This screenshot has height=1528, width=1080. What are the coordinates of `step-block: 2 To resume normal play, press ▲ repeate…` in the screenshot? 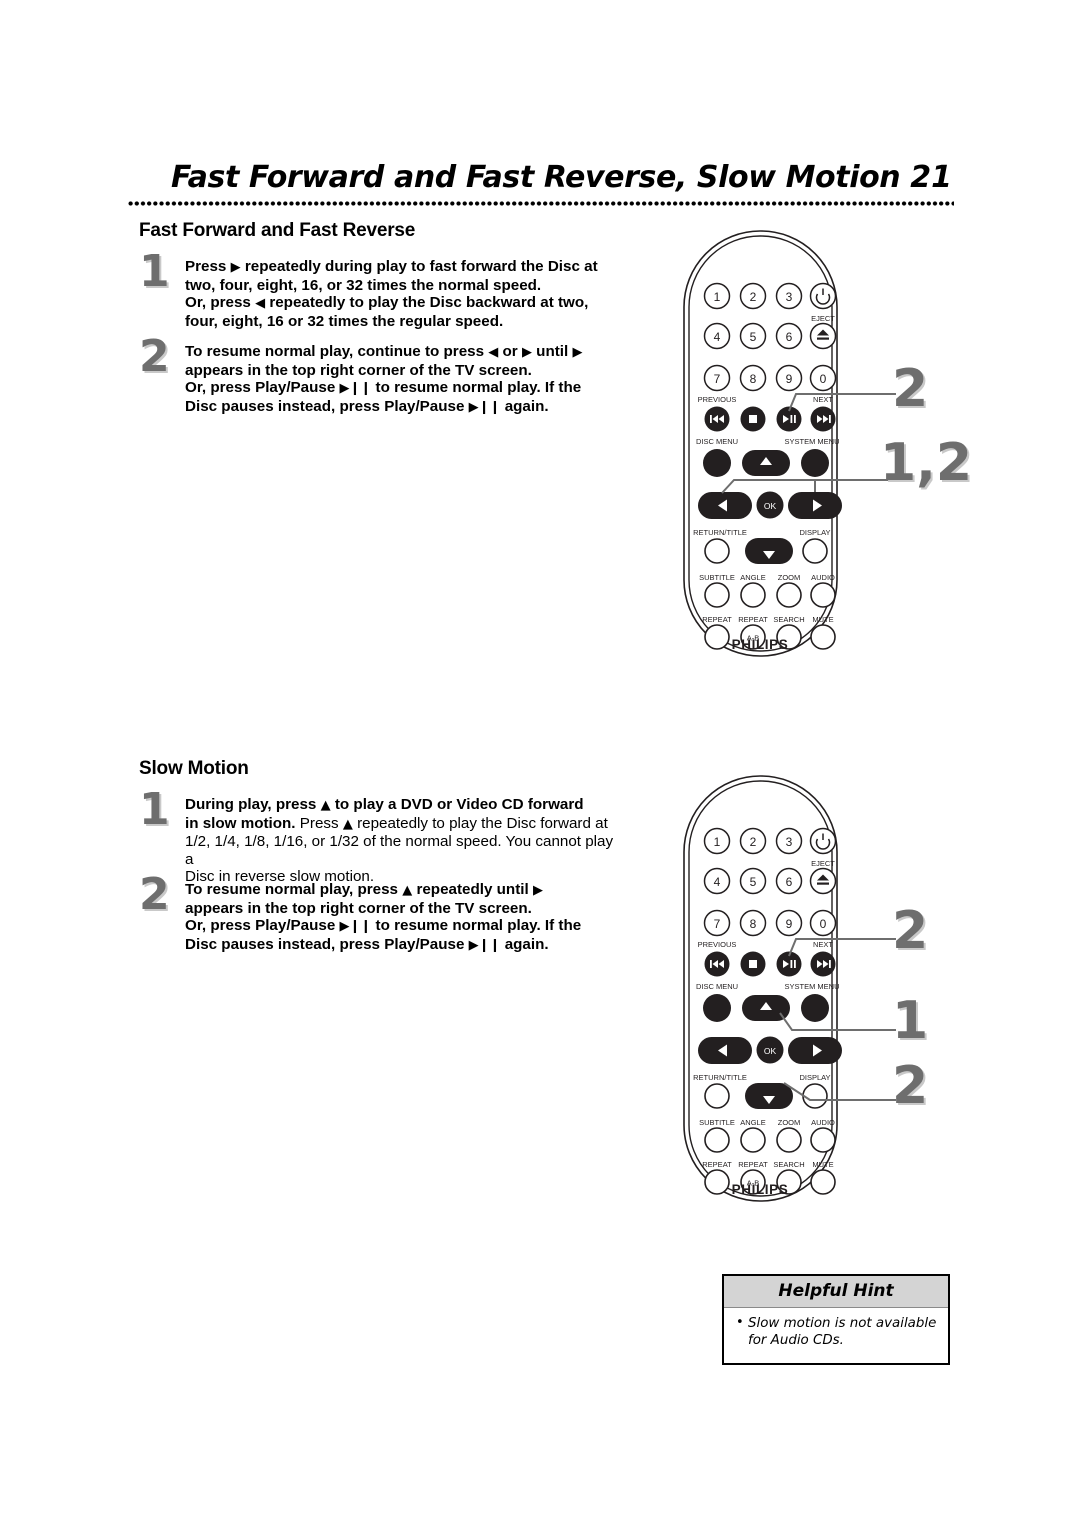 It's located at (379, 913).